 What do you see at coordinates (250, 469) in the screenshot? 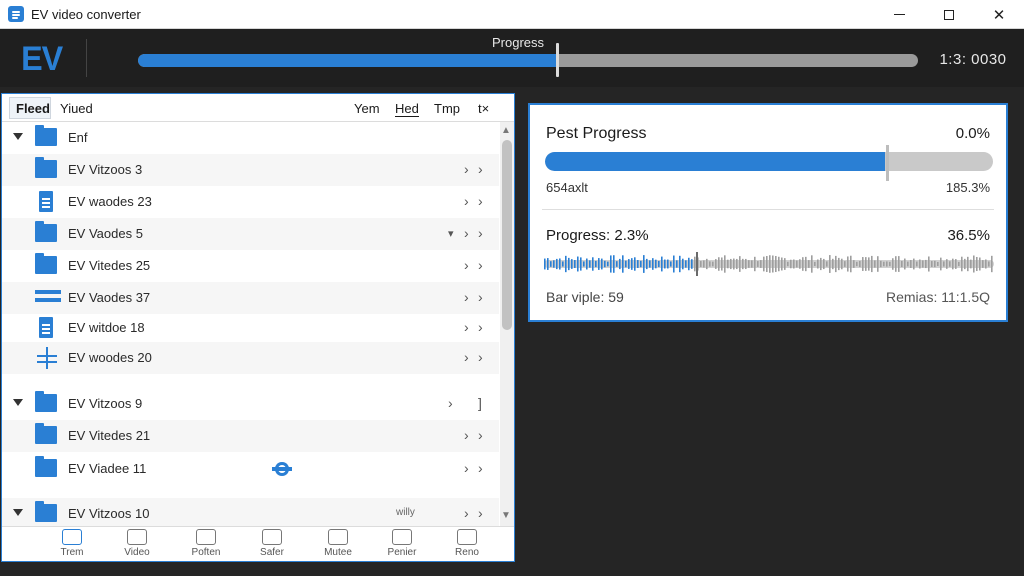
I see `list-item: EV Viadee 11 › ›` at bounding box center [250, 469].